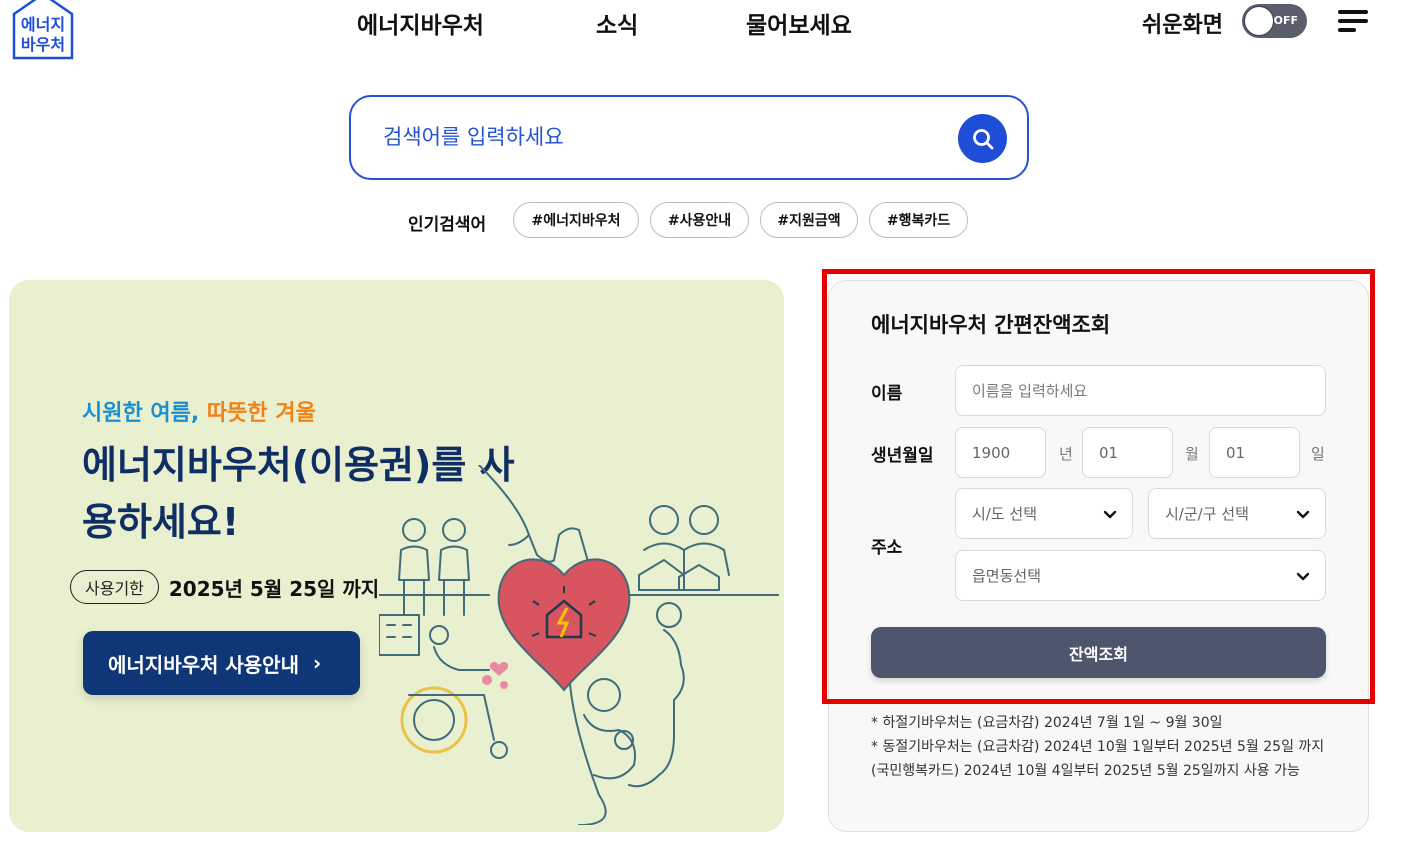  I want to click on year-unit: 년, so click(1066, 454).